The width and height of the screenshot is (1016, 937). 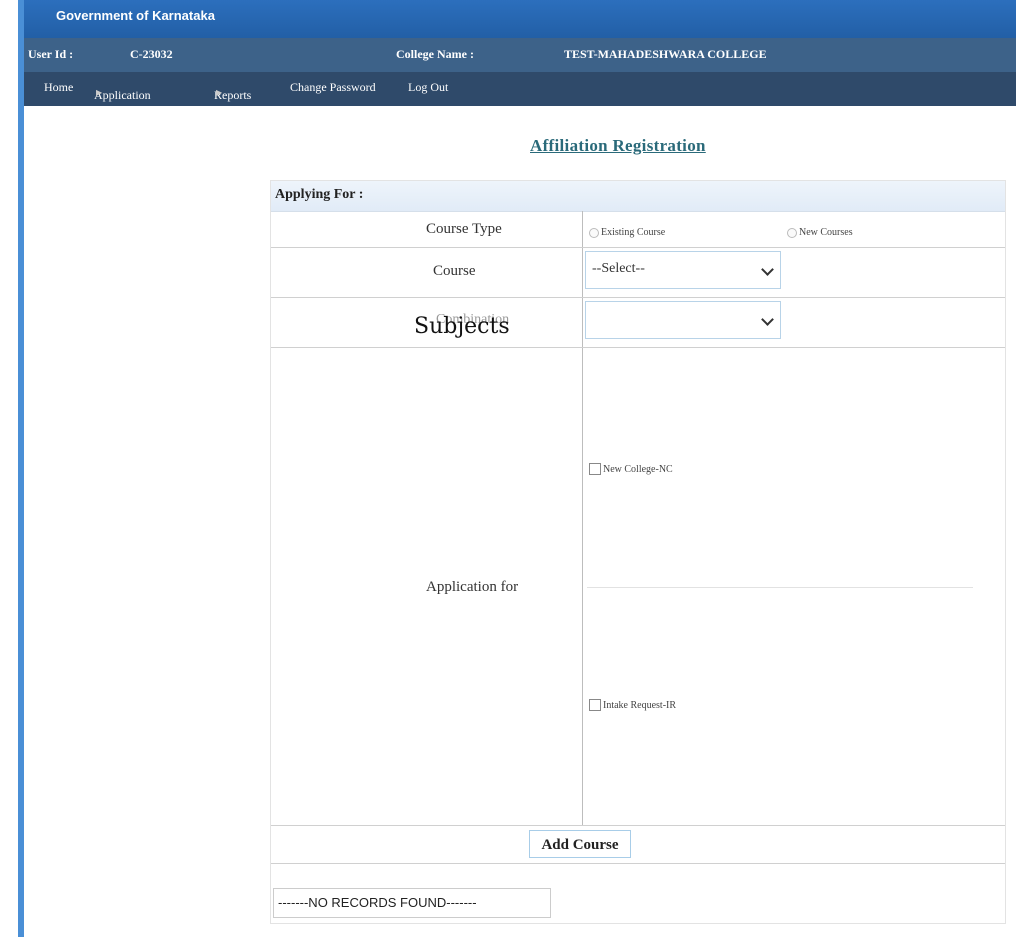 I want to click on new-courses-radio: New Courses, so click(x=820, y=232).